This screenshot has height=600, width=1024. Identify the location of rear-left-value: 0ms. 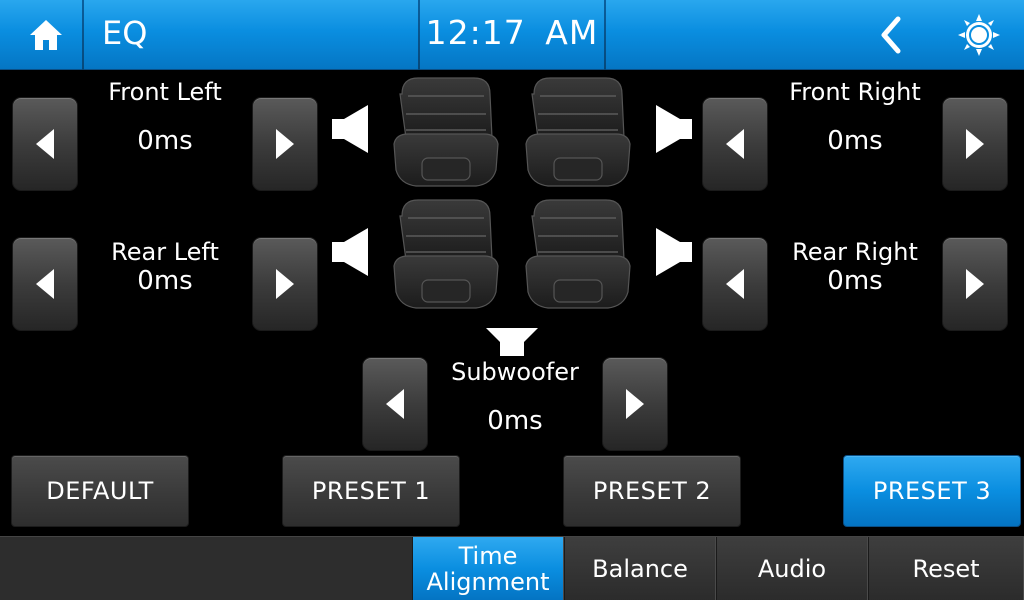
(165, 281).